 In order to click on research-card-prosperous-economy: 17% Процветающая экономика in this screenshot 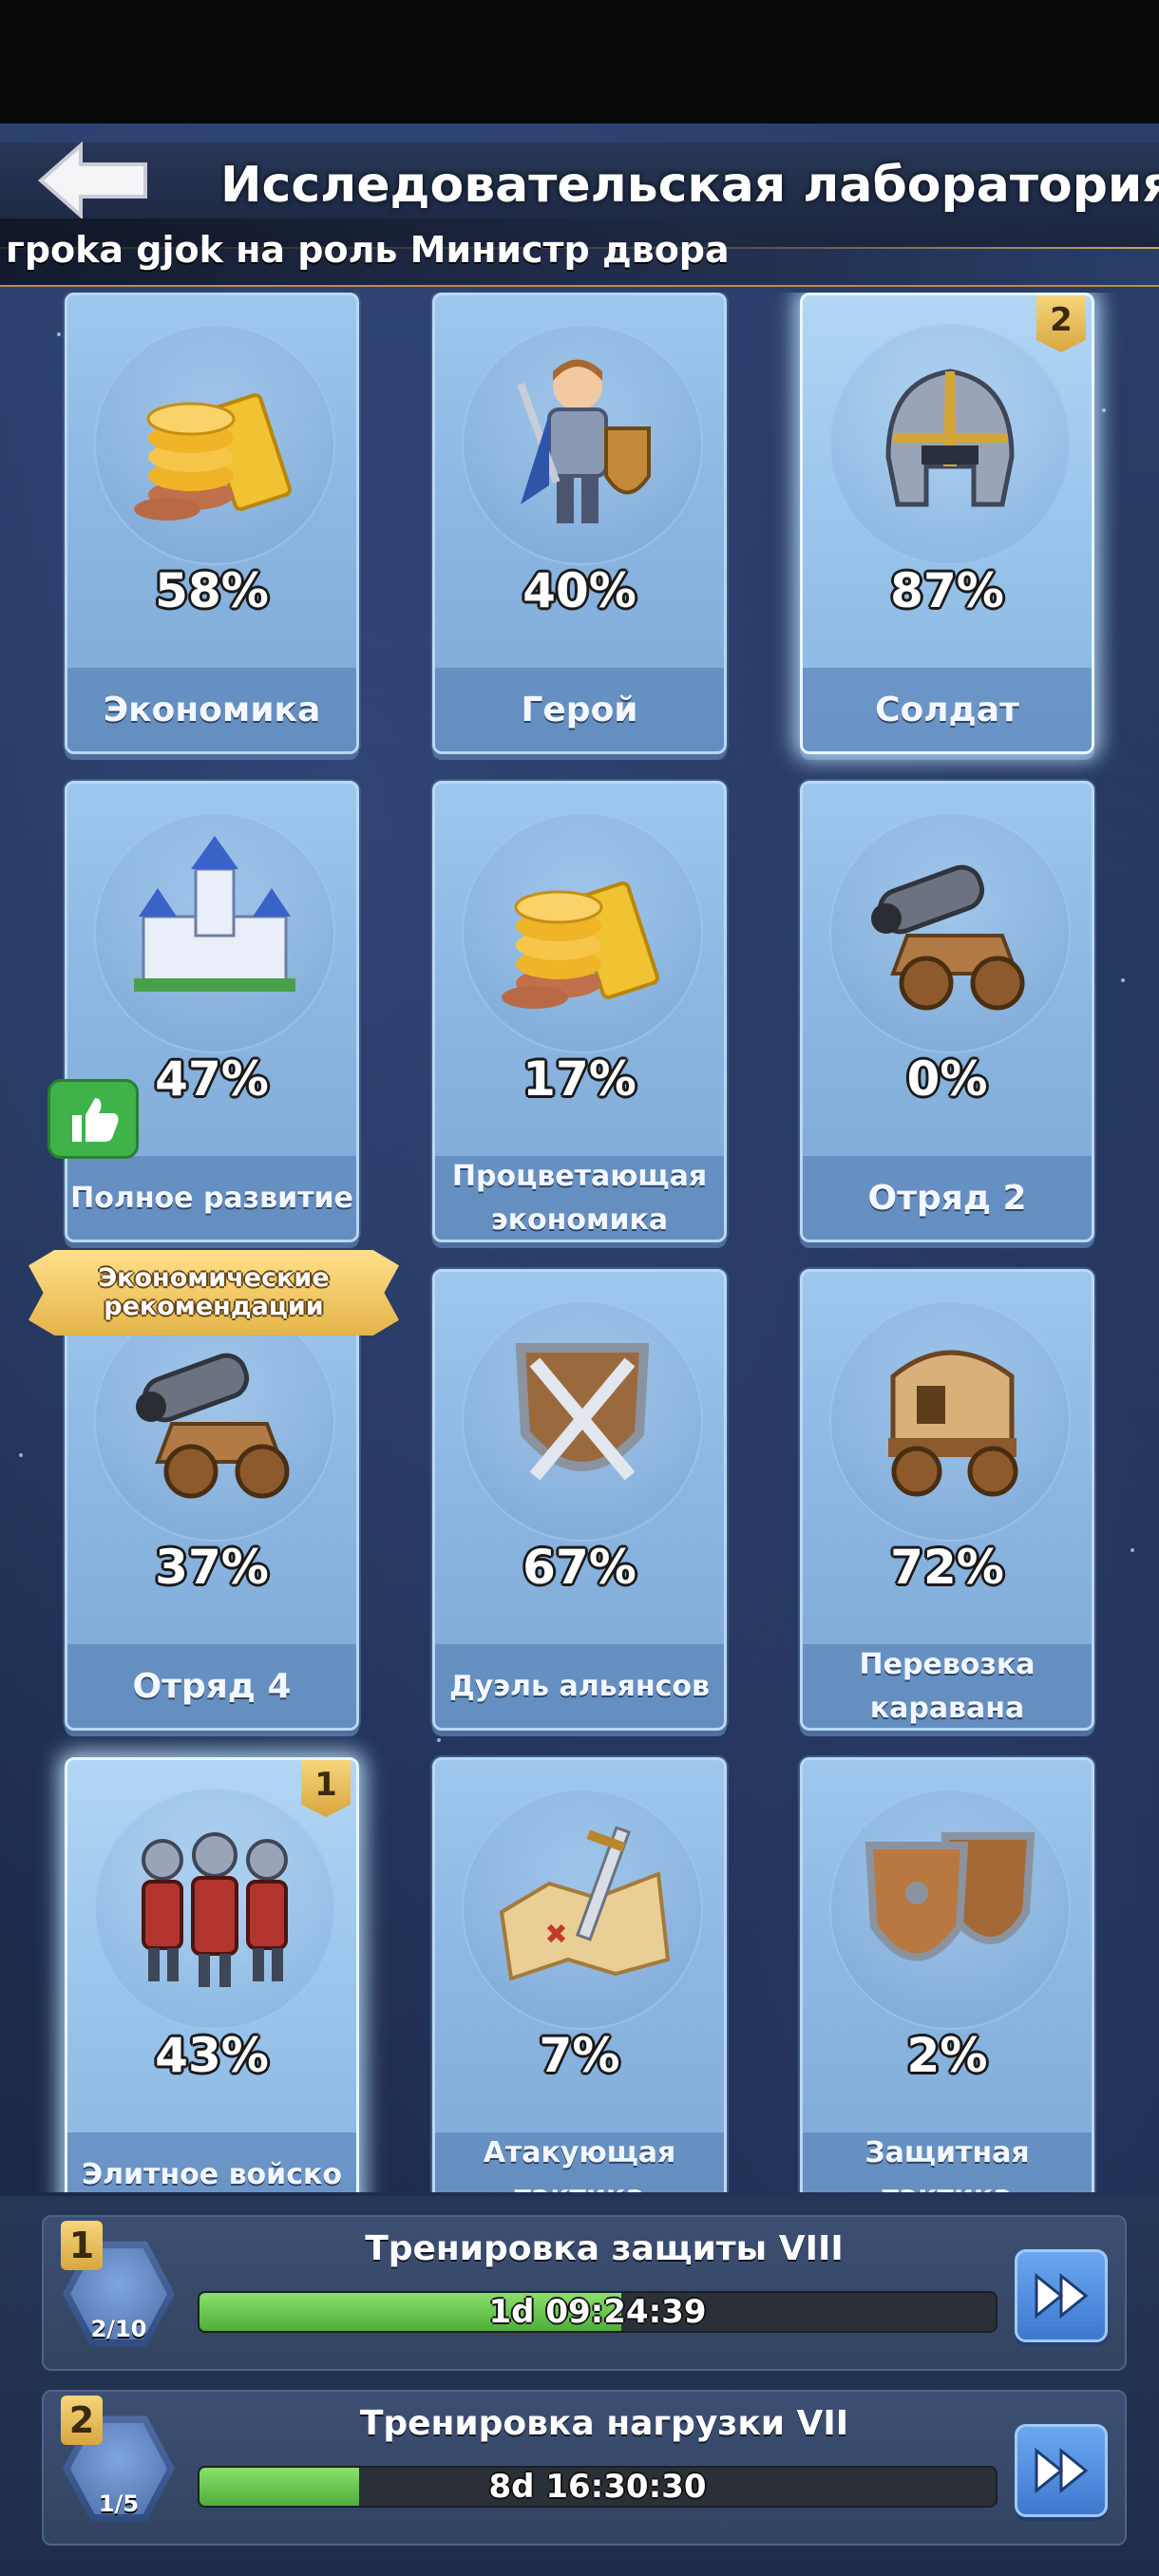, I will do `click(579, 1011)`.